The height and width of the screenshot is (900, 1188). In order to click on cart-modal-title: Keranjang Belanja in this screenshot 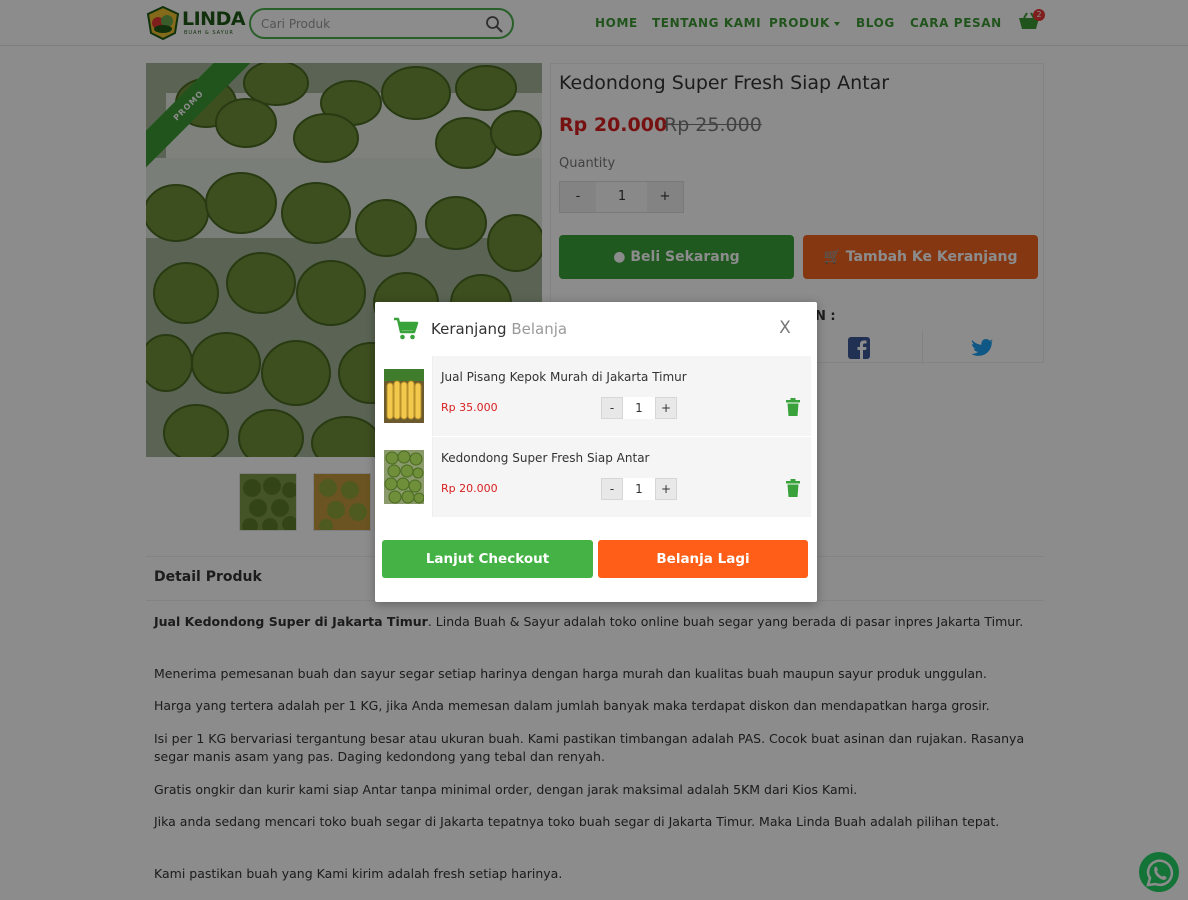, I will do `click(499, 329)`.